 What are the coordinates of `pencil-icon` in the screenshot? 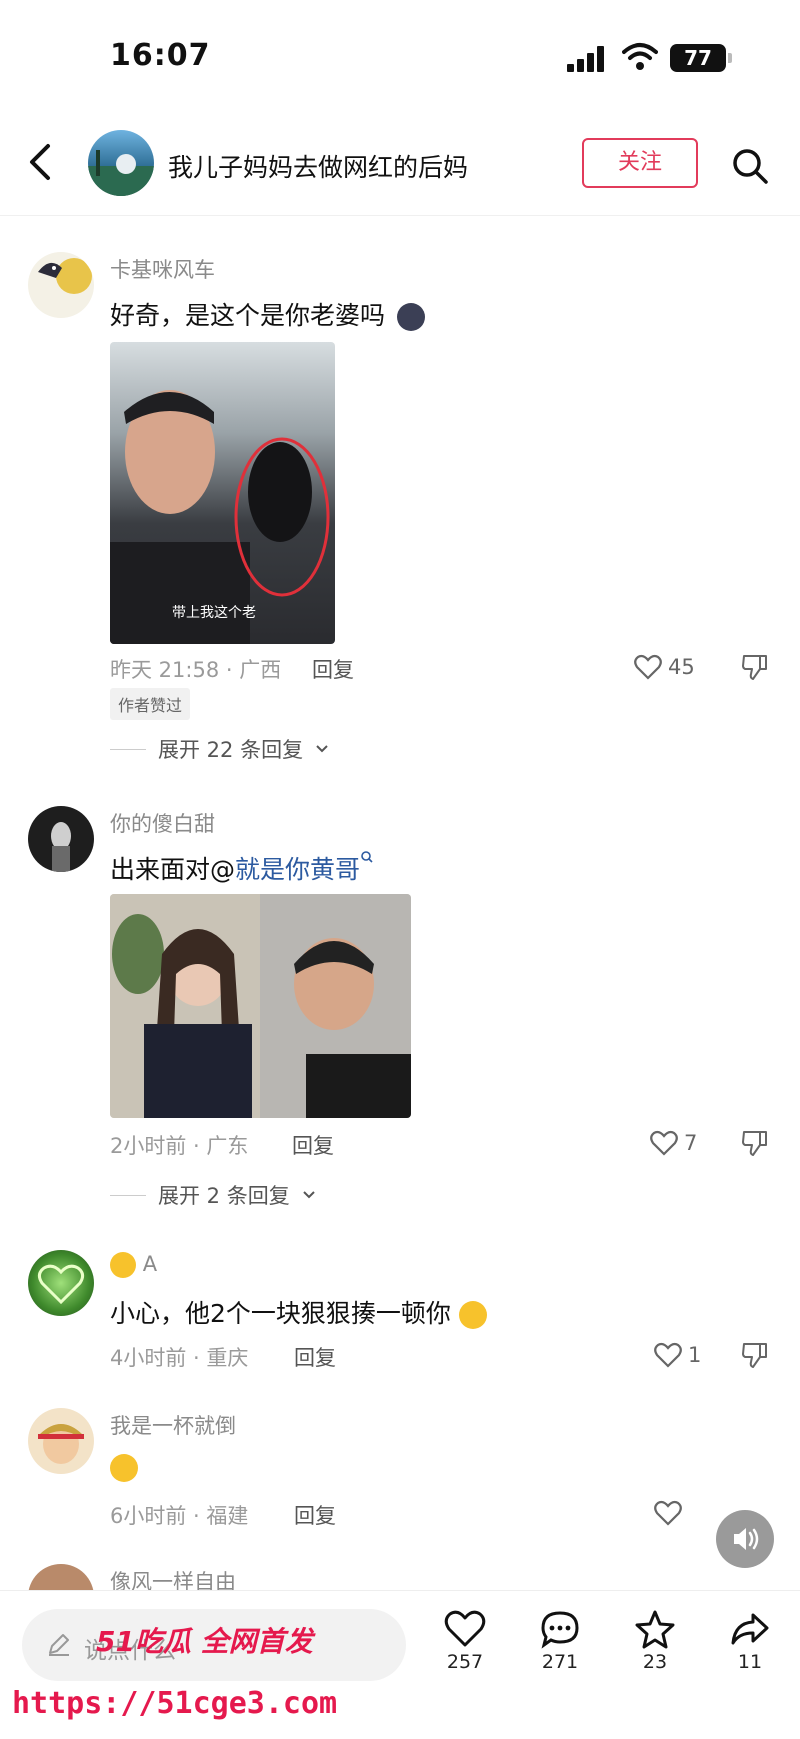 It's located at (59, 1645).